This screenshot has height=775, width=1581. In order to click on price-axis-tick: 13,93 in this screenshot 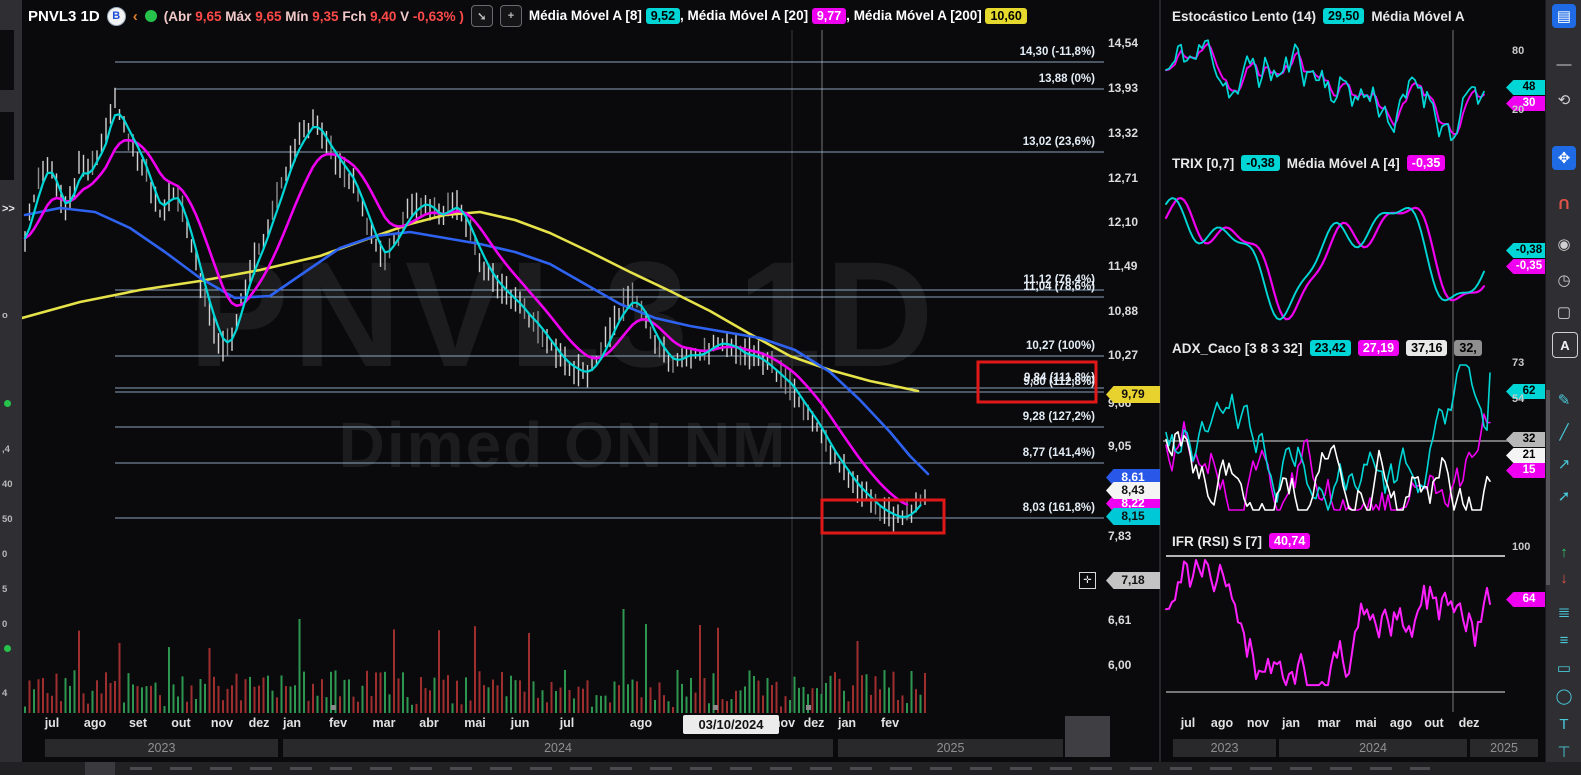, I will do `click(1123, 88)`.